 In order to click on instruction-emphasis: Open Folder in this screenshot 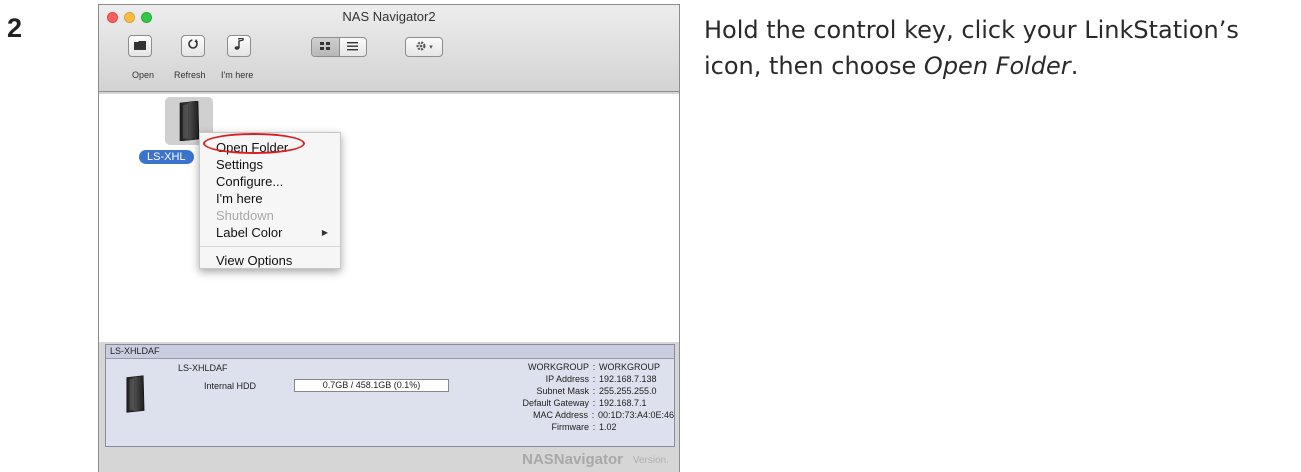, I will do `click(997, 66)`.